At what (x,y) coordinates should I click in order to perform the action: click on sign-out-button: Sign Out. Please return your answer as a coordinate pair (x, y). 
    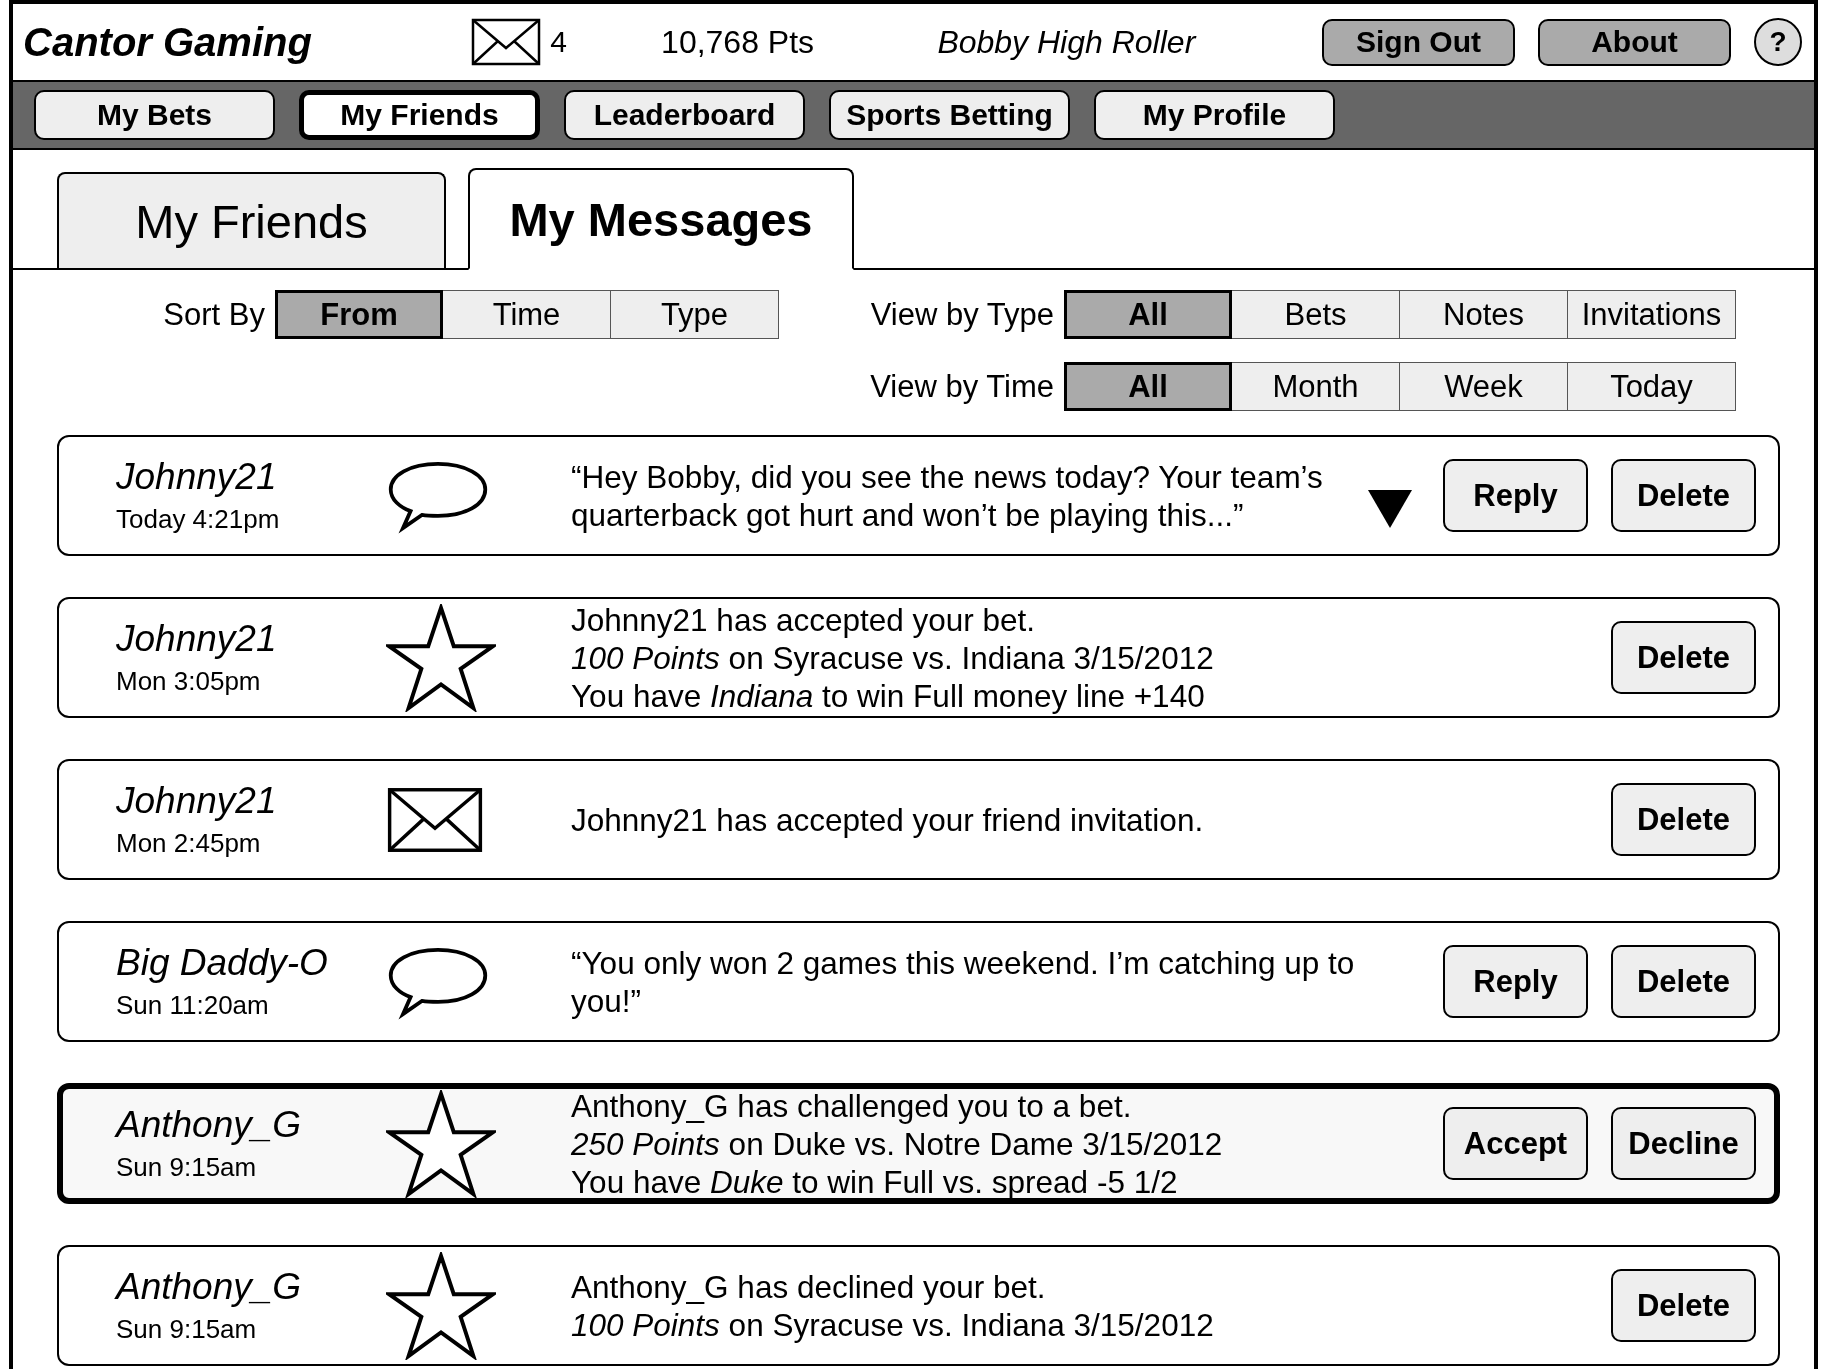
    Looking at the image, I should click on (1418, 42).